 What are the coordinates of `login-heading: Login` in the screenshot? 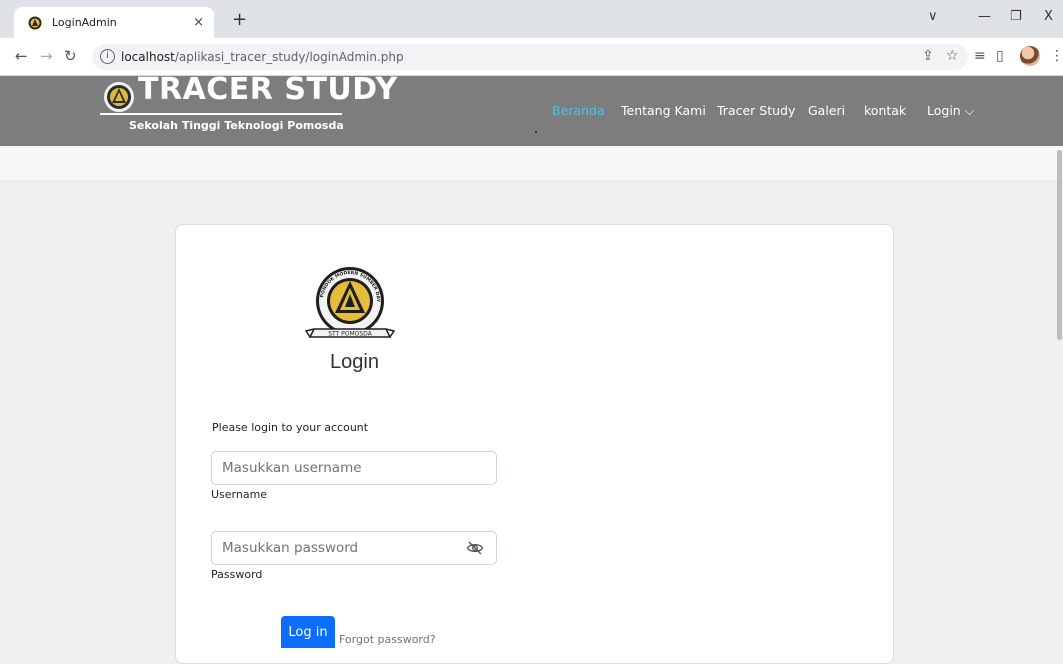 It's located at (354, 362).